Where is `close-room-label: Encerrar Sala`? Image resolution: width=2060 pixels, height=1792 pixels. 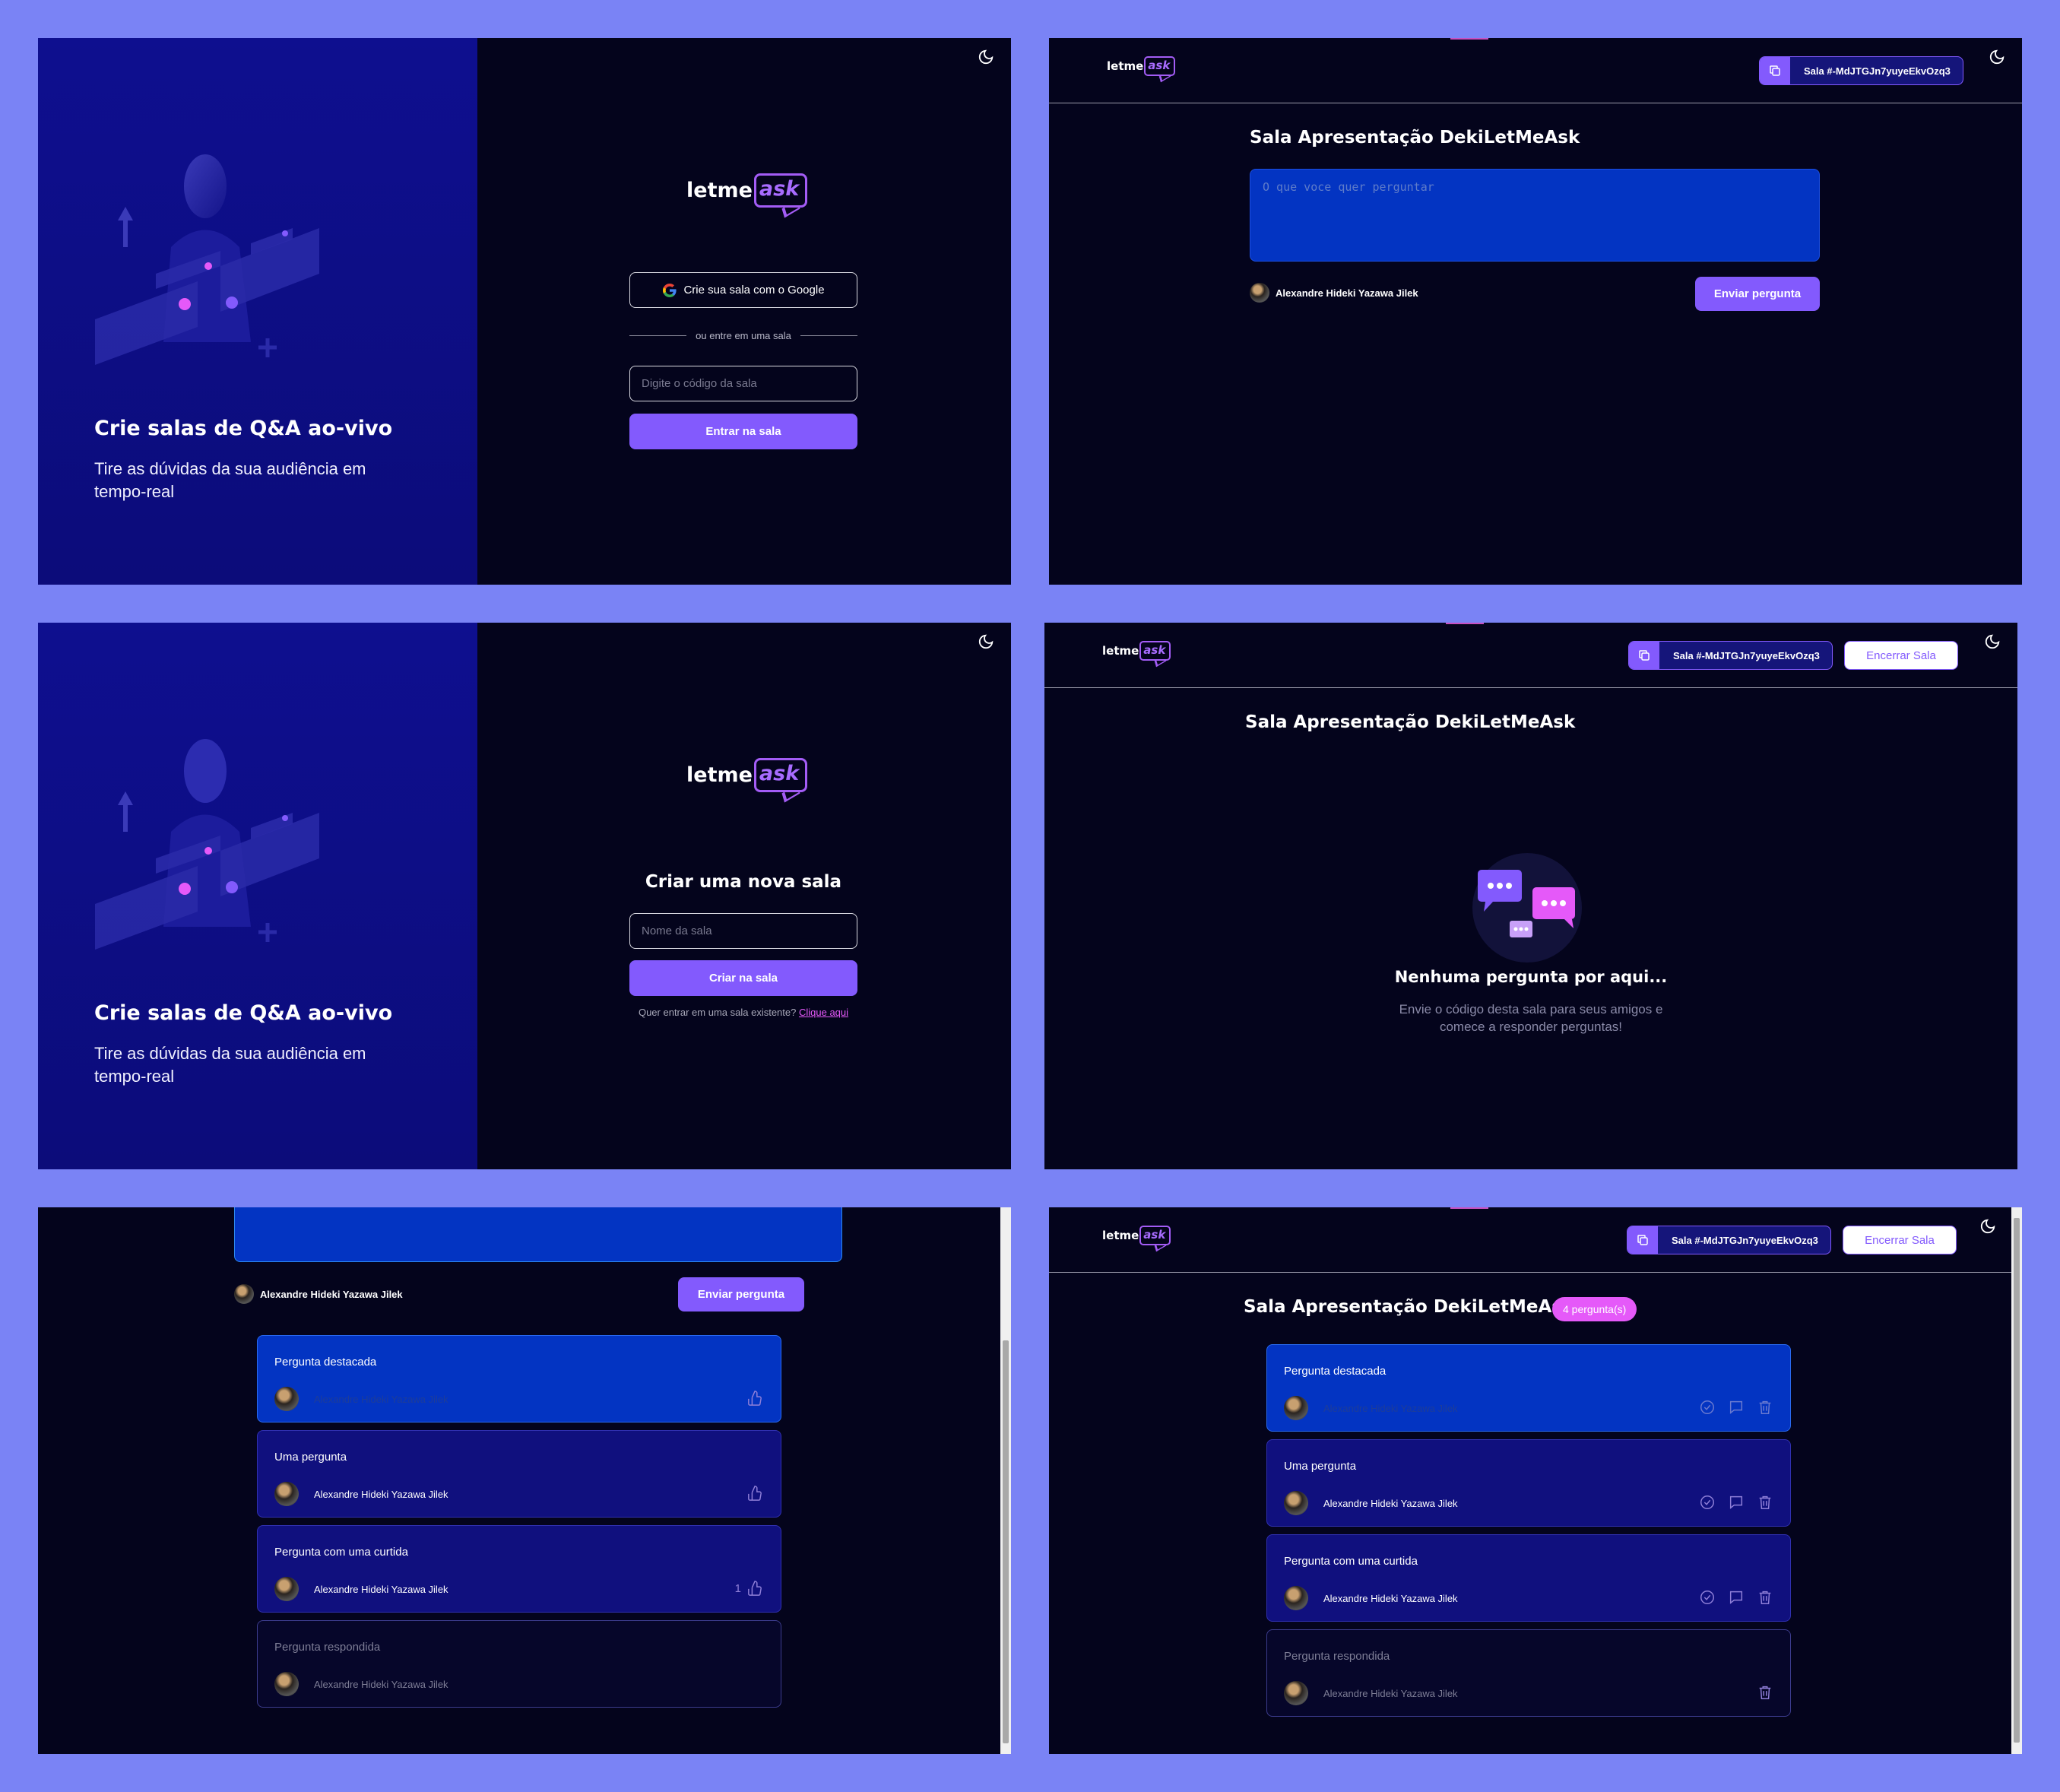
close-room-label: Encerrar Sala is located at coordinates (1900, 1240).